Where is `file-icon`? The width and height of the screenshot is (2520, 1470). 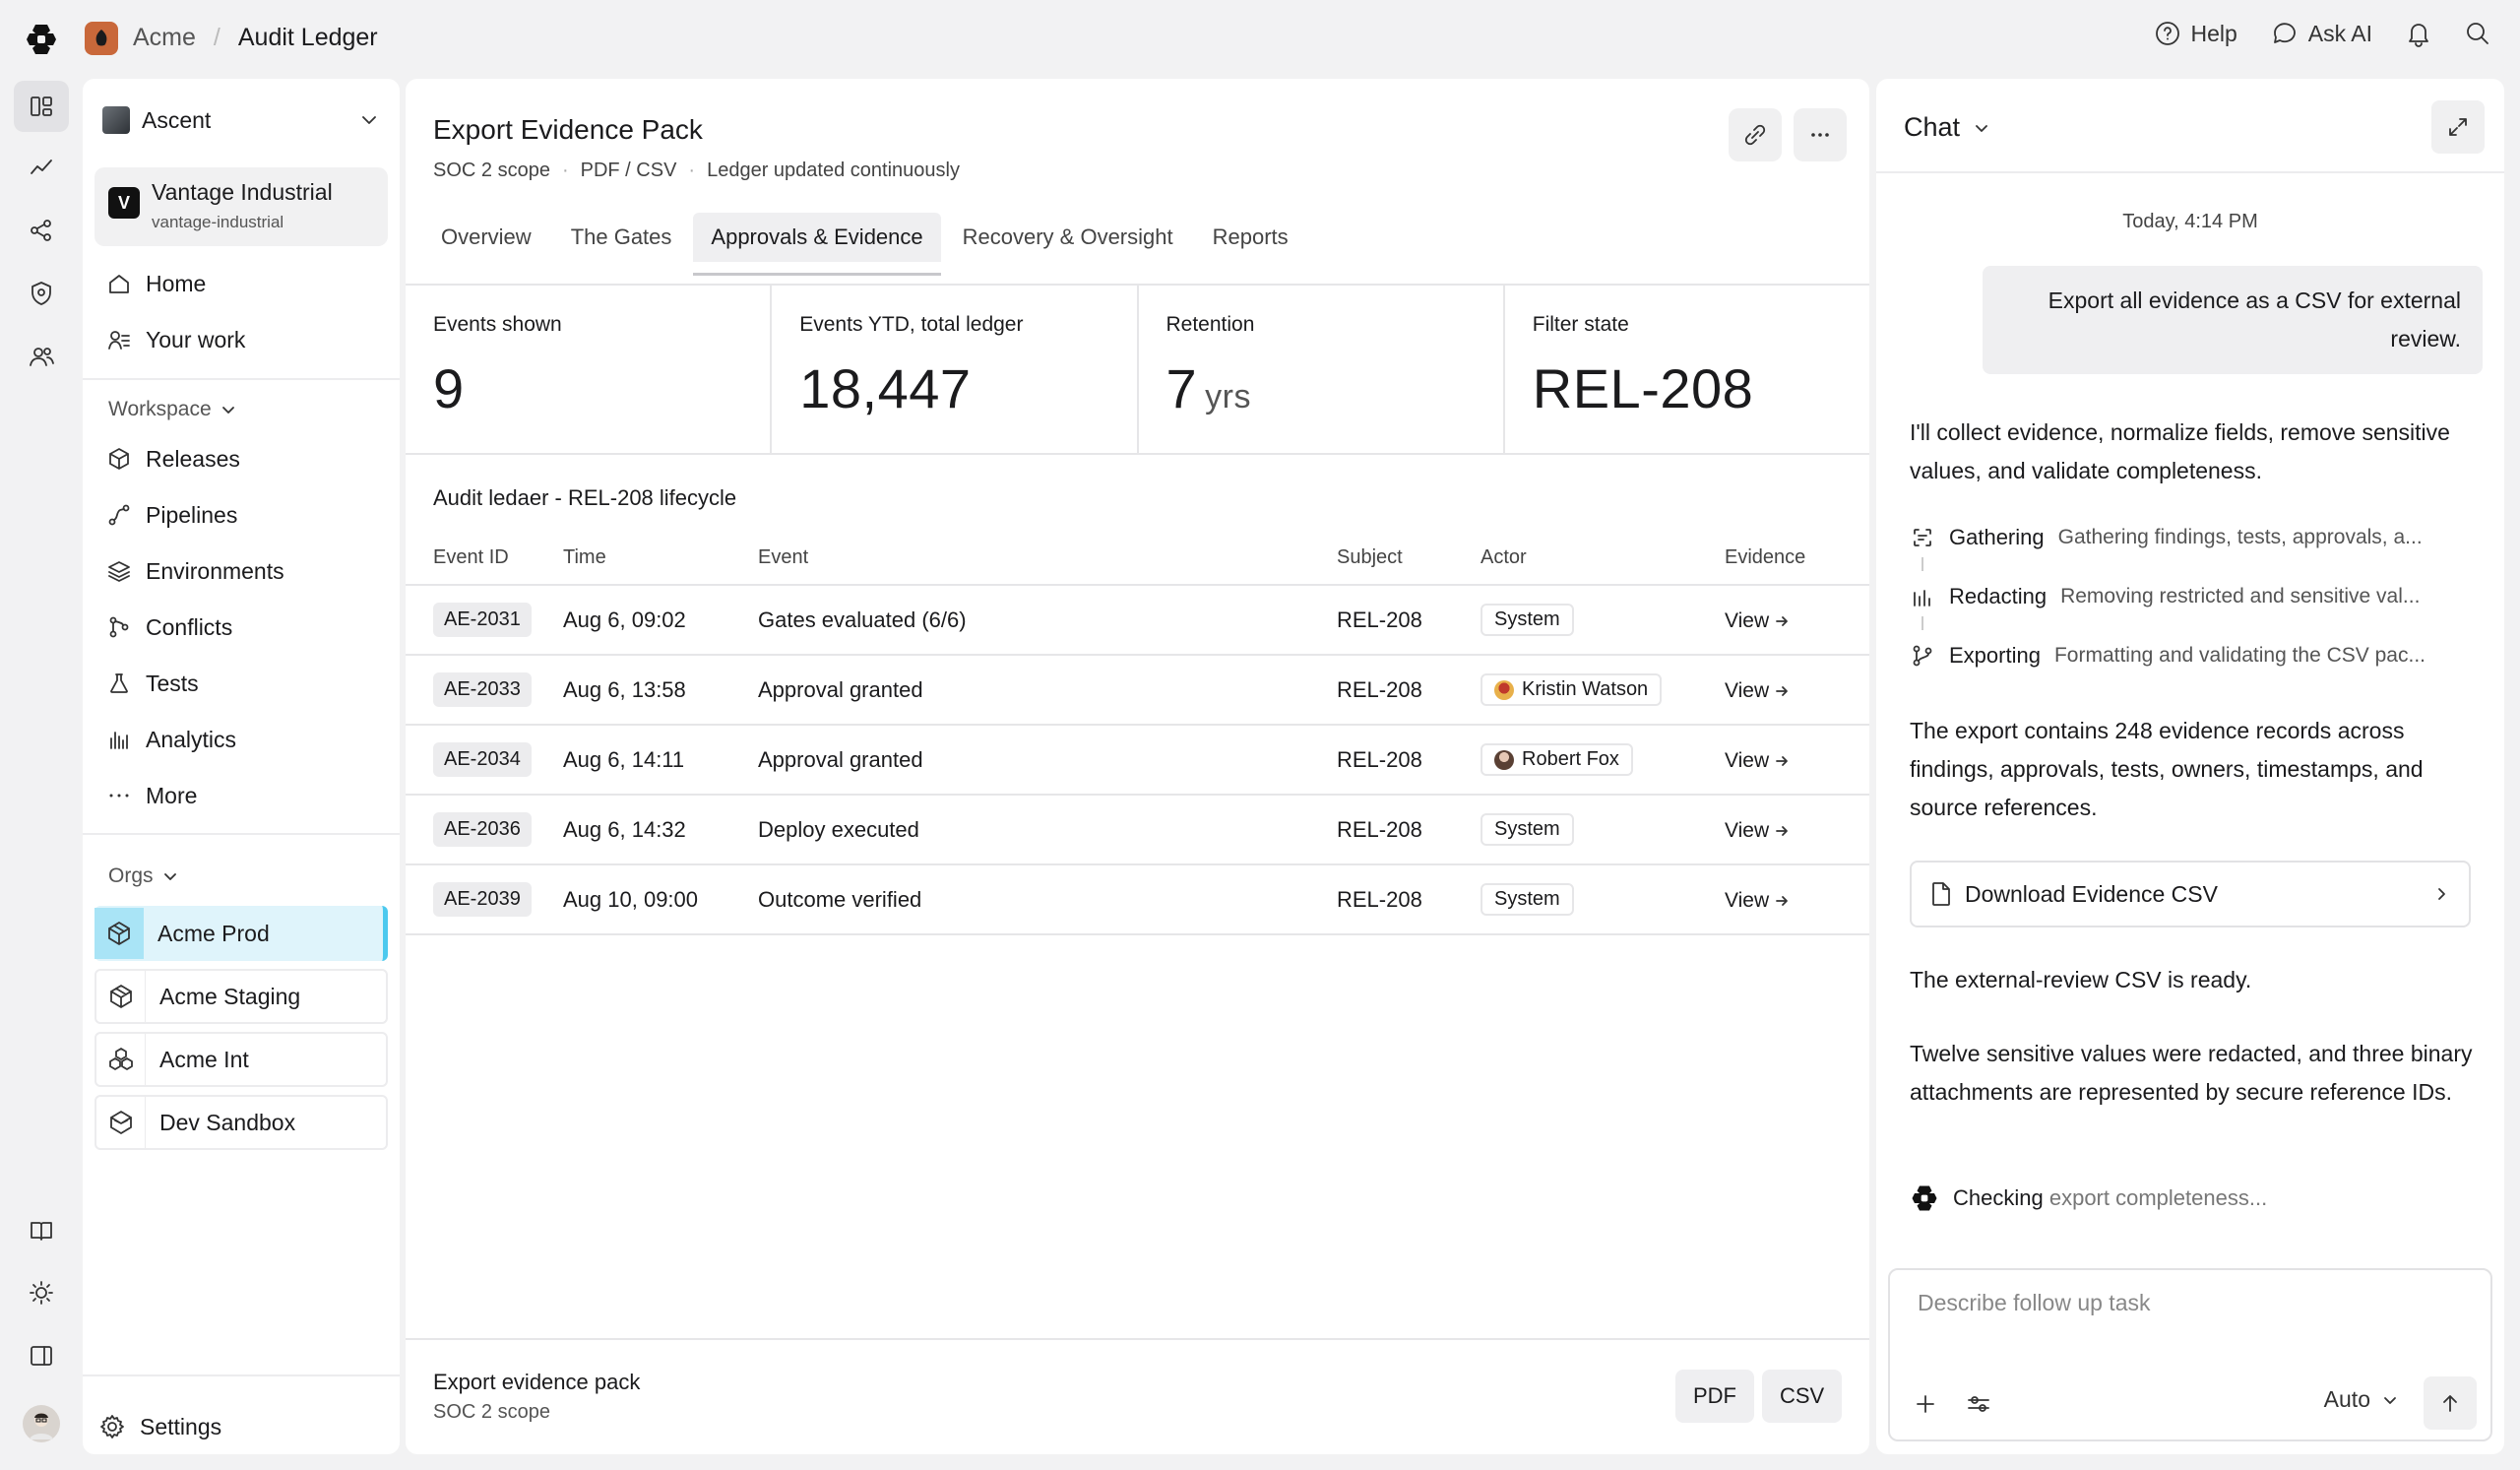 file-icon is located at coordinates (1941, 894).